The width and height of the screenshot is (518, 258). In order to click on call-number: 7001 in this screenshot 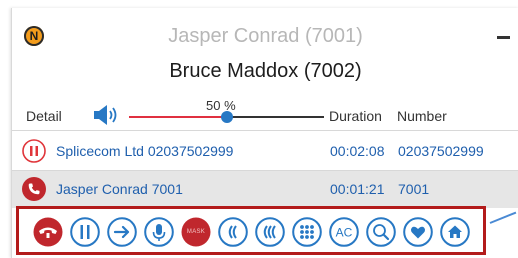, I will do `click(414, 189)`.